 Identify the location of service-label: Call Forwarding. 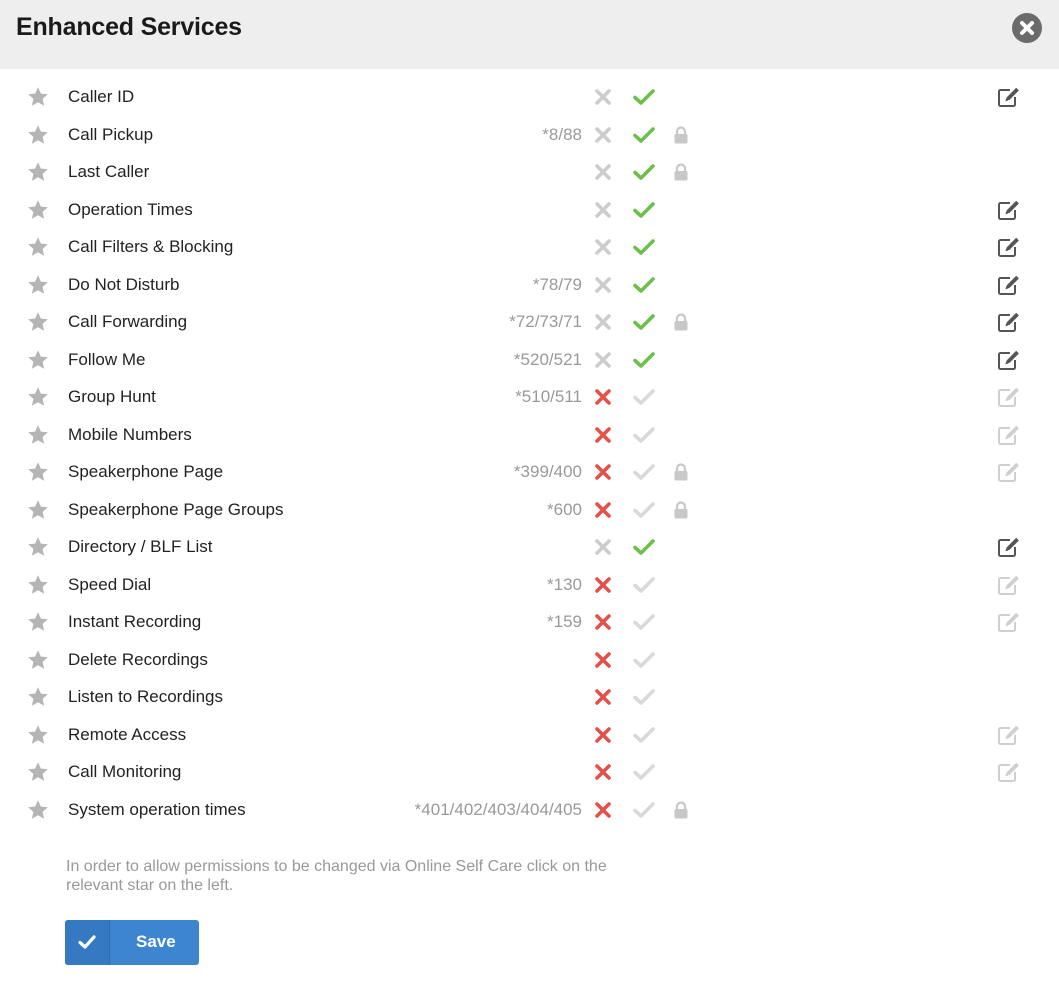
(128, 321).